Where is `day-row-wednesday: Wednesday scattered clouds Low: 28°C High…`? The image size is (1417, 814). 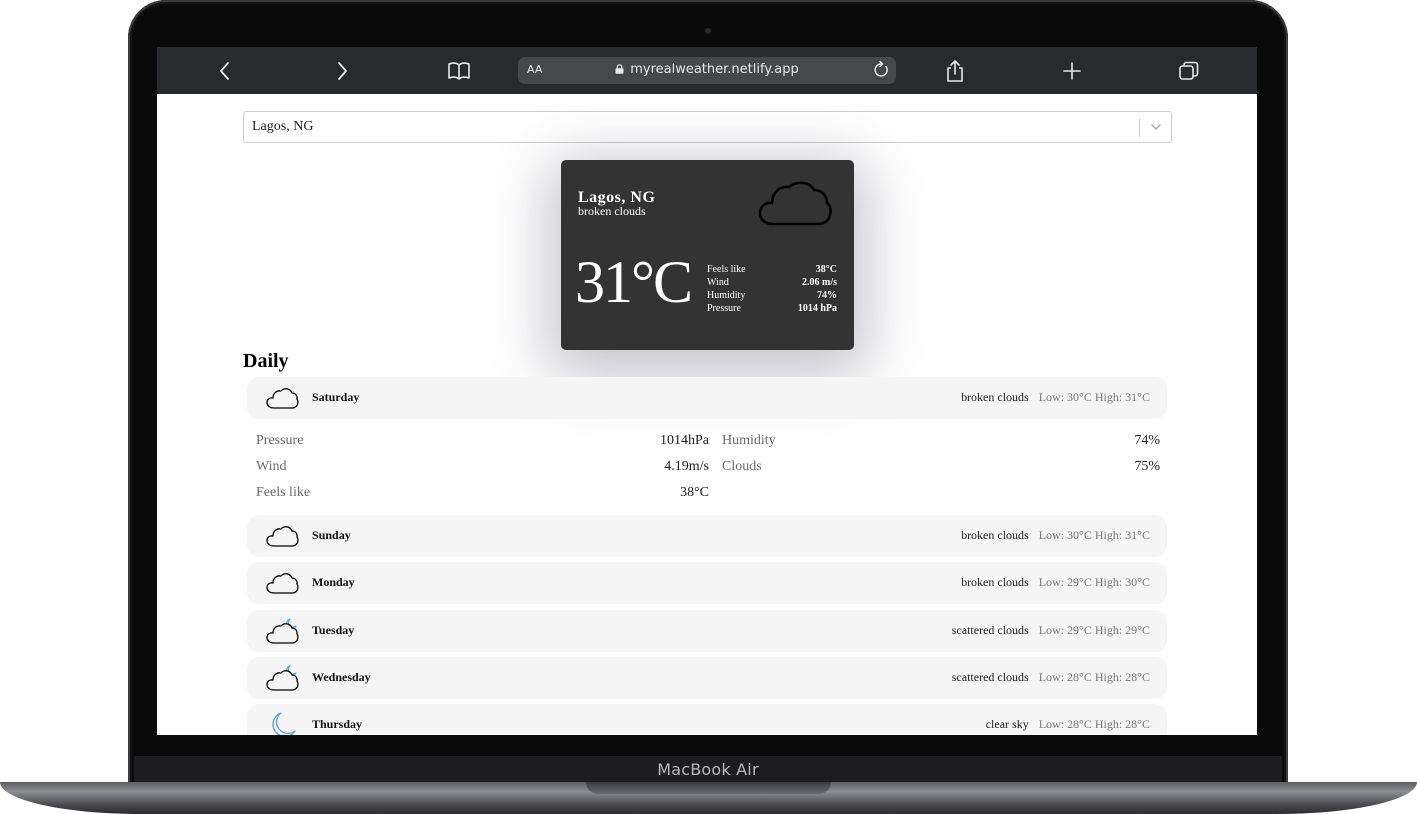 day-row-wednesday: Wednesday scattered clouds Low: 28°C High… is located at coordinates (707, 678).